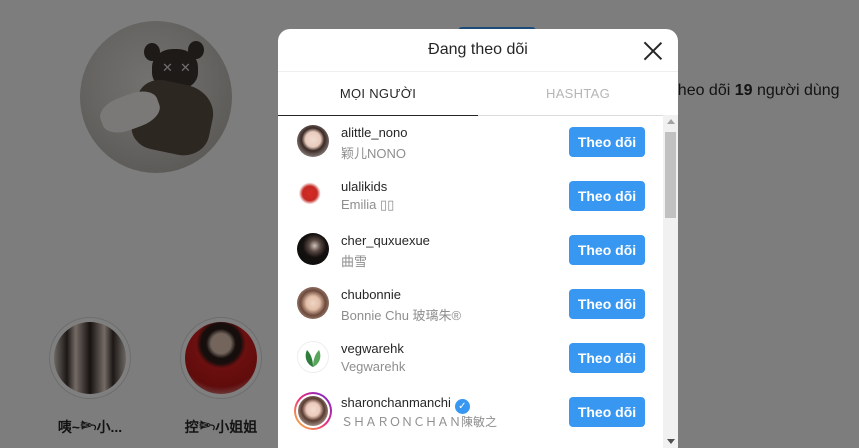  I want to click on modal-title: Đang theo dõi, so click(478, 49).